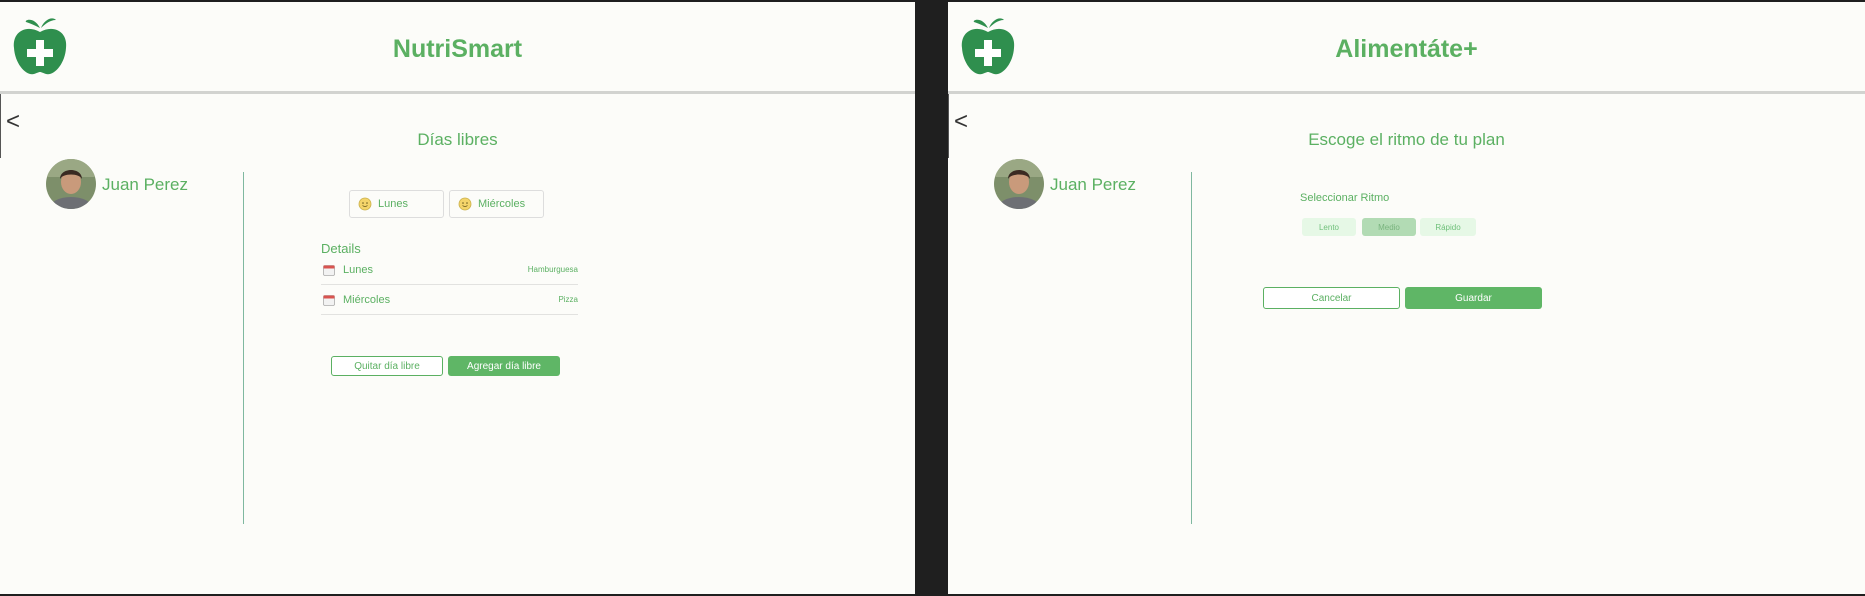 This screenshot has height=596, width=1865. Describe the element at coordinates (552, 269) in the screenshot. I see `detail-food: Hamburguesa` at that location.